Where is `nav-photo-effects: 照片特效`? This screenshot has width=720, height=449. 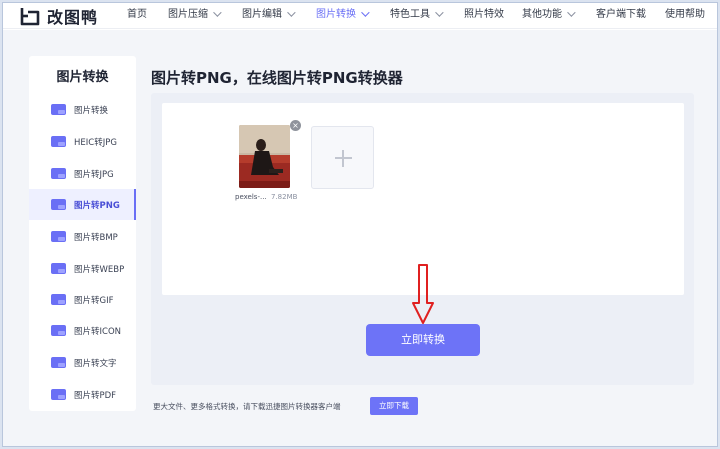 nav-photo-effects: 照片特效 is located at coordinates (484, 16).